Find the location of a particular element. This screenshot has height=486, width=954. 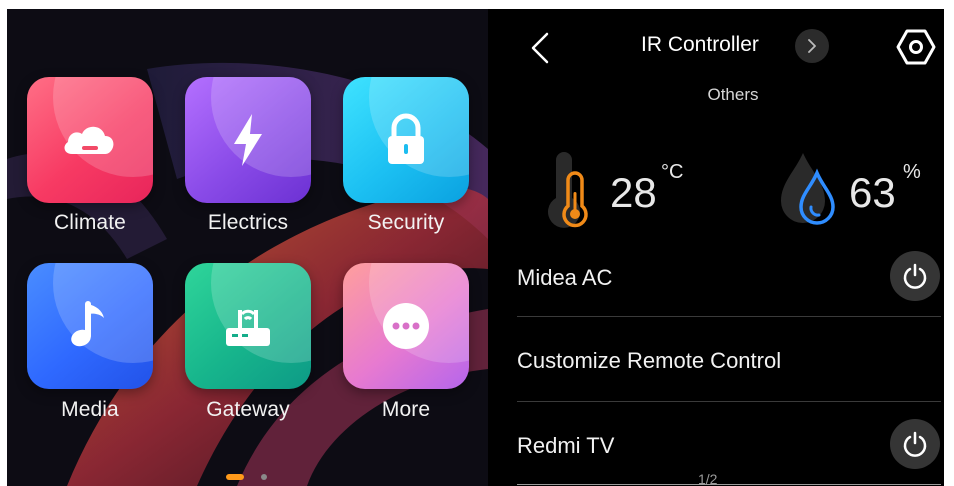

security-label: Security is located at coordinates (406, 222).